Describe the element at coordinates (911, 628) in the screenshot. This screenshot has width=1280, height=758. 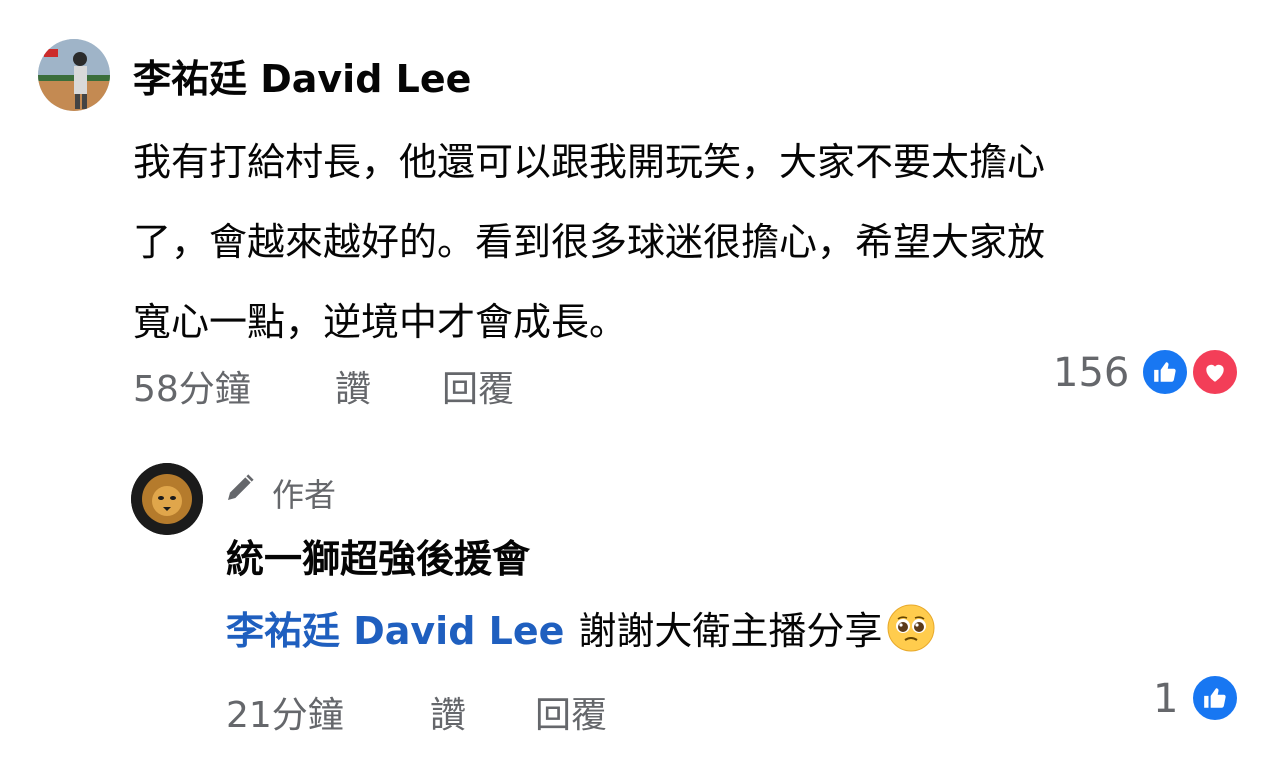
I see `pleading-face-emoji` at that location.